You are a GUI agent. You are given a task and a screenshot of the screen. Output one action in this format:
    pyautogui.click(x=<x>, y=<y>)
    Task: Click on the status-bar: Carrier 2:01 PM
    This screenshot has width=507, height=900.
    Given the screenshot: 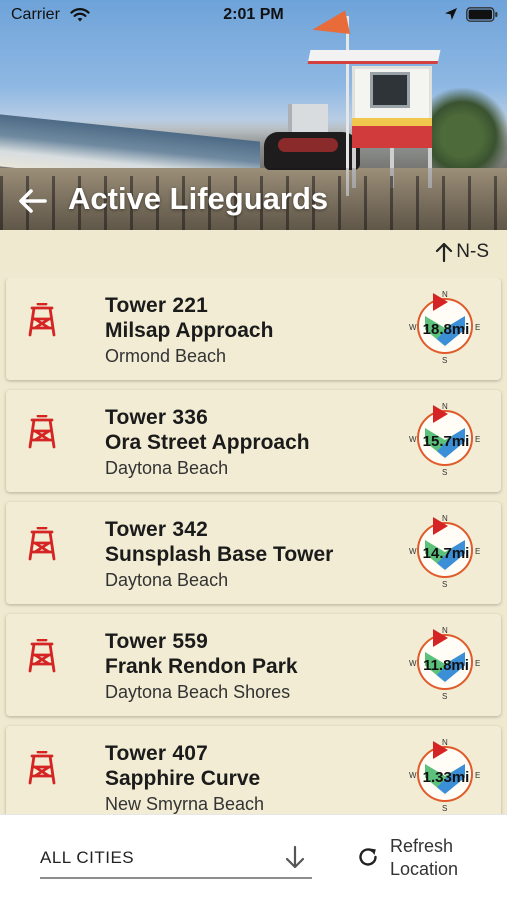 What is the action you would take?
    pyautogui.click(x=253, y=15)
    